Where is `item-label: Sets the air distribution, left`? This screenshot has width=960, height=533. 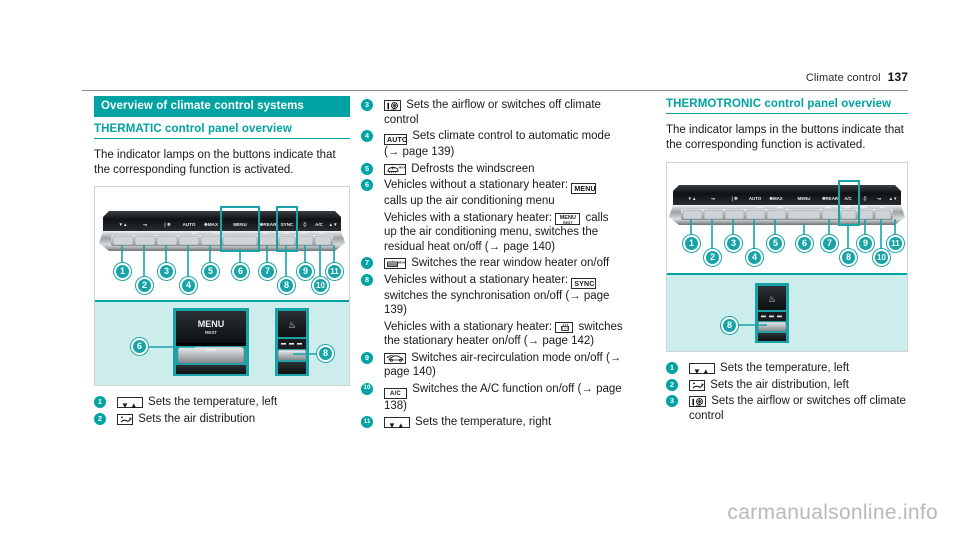
item-label: Sets the air distribution, left is located at coordinates (779, 384).